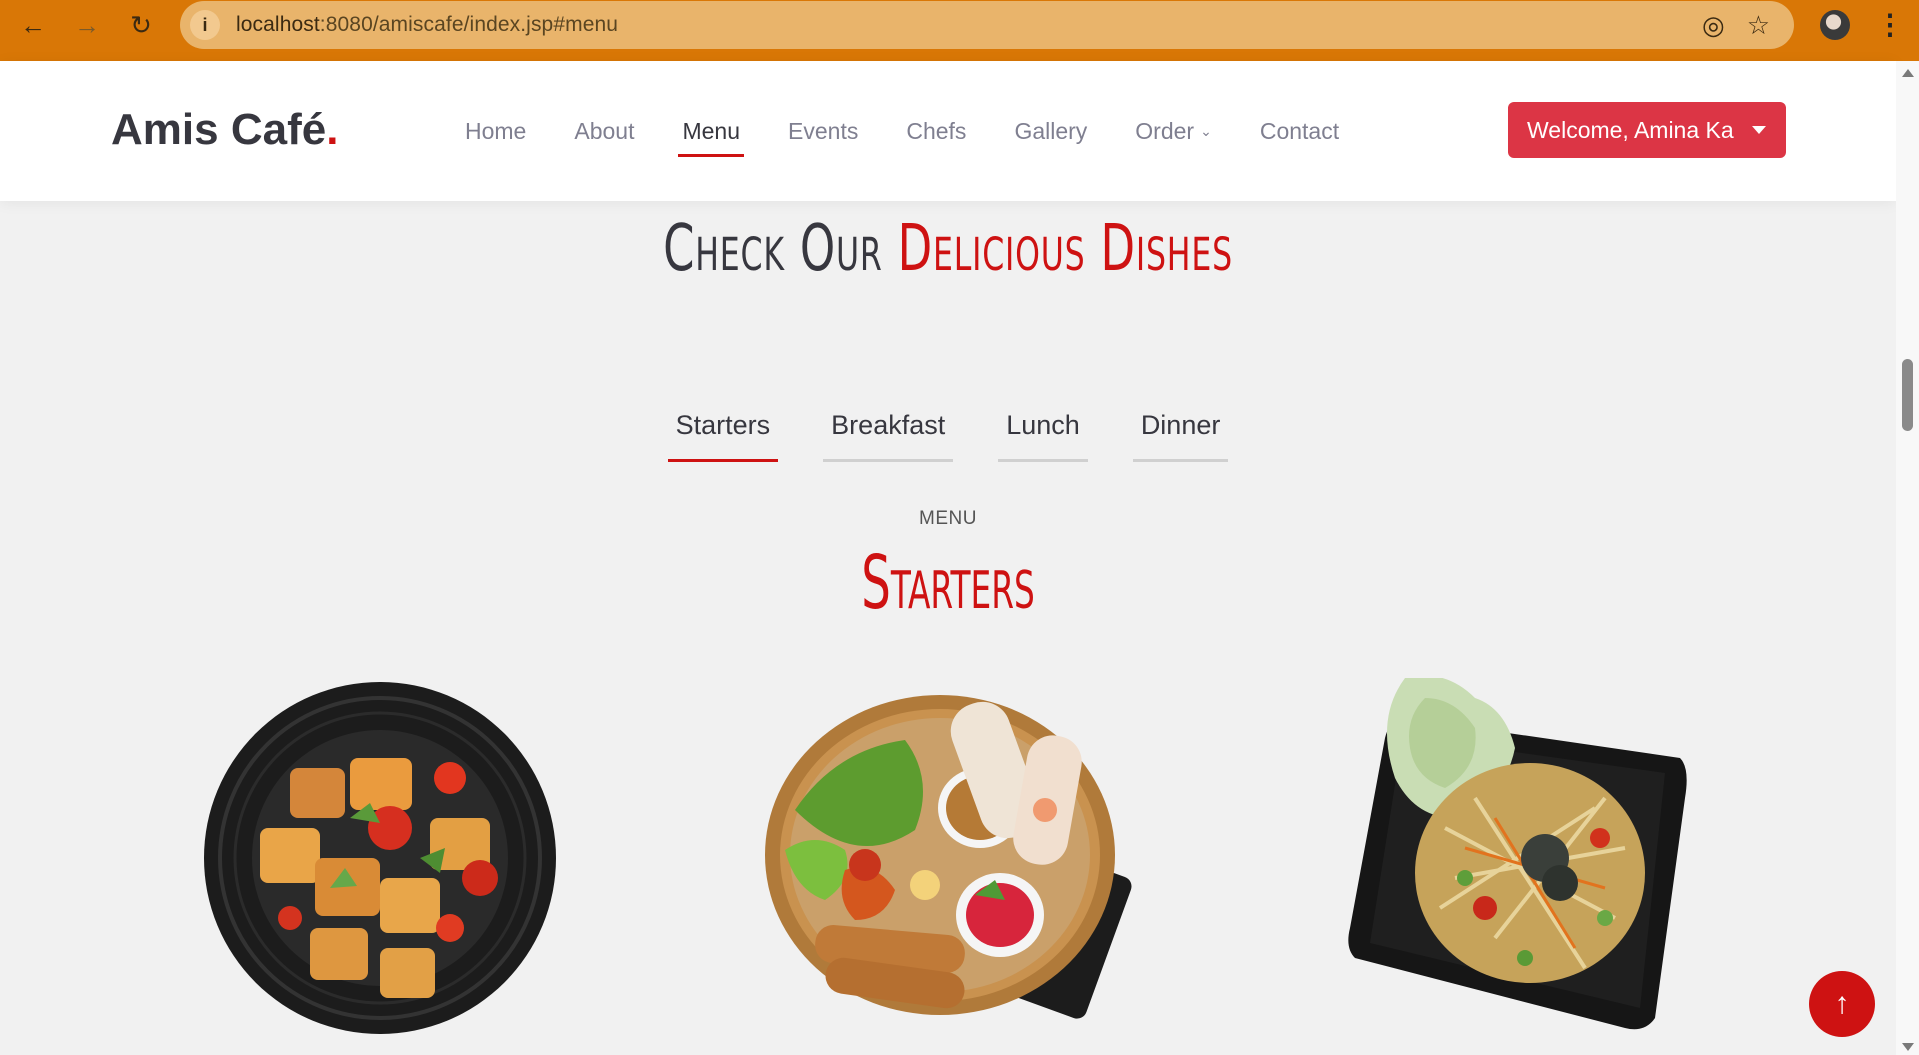 The height and width of the screenshot is (1055, 1919). What do you see at coordinates (1180, 430) in the screenshot?
I see `tab-dinner: Dinner` at bounding box center [1180, 430].